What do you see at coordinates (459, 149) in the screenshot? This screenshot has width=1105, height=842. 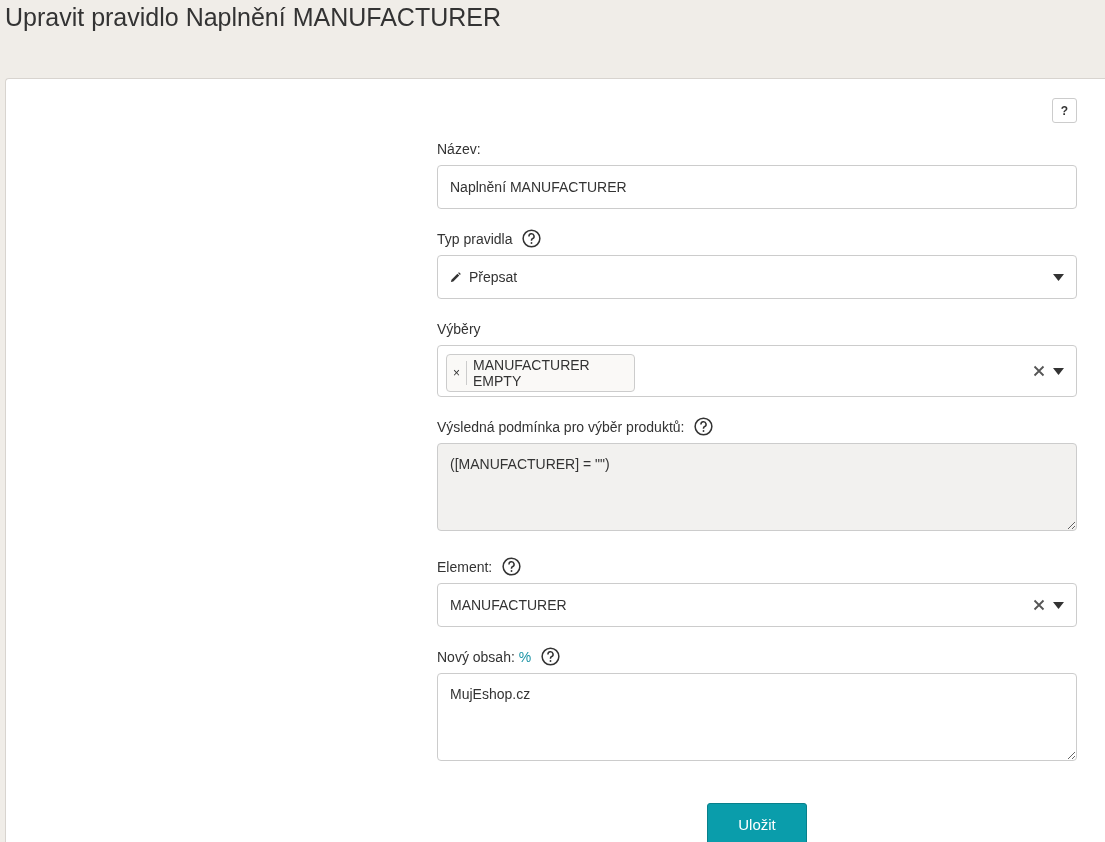 I see `field-label: Název:` at bounding box center [459, 149].